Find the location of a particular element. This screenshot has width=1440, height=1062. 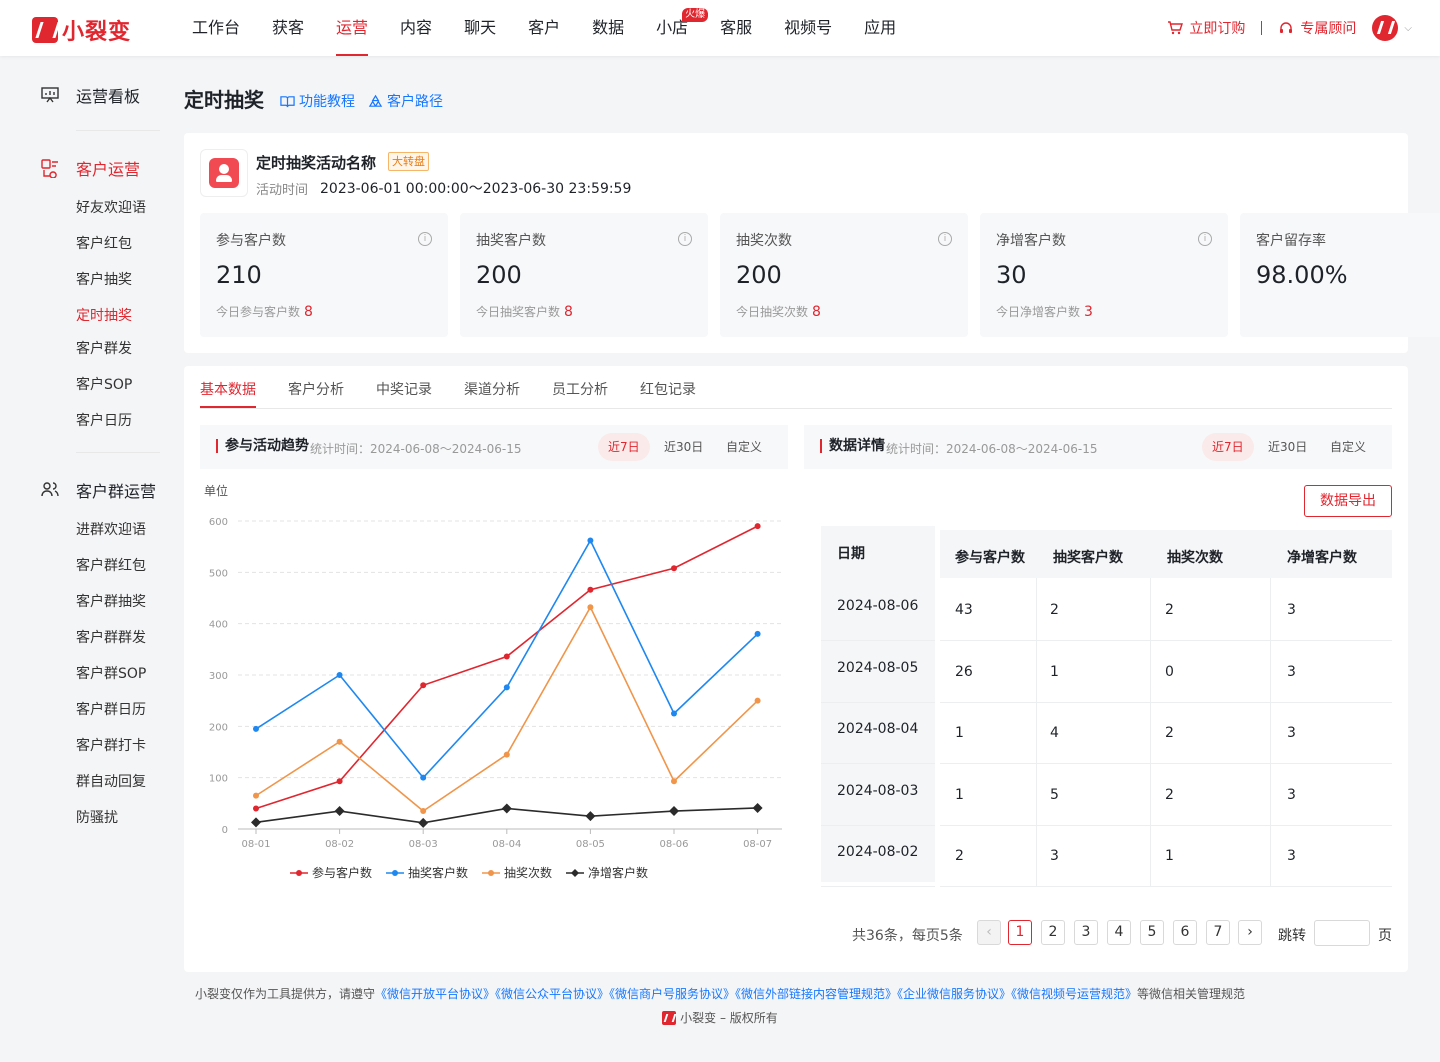

page-number-button: 2 is located at coordinates (1053, 932).